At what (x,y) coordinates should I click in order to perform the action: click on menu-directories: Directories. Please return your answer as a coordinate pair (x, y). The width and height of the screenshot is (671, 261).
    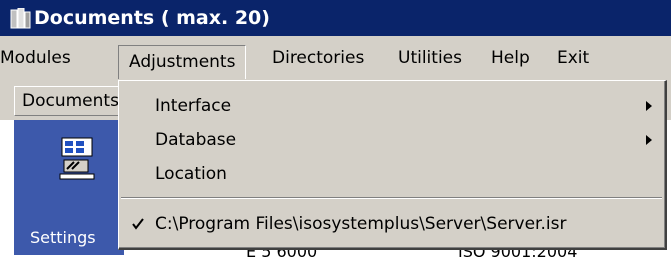
    Looking at the image, I should click on (318, 58).